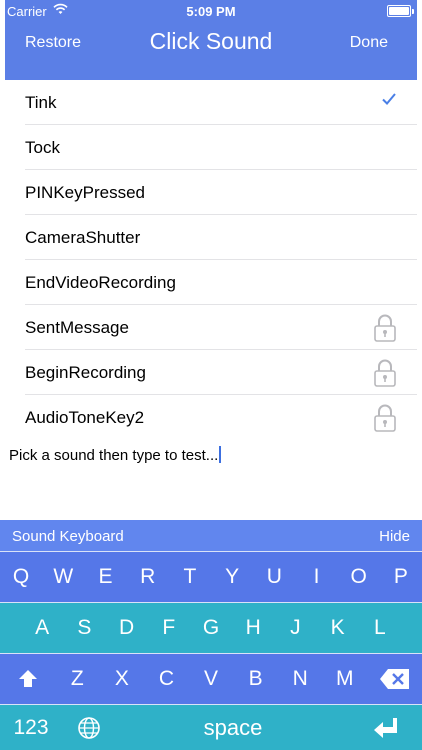  I want to click on globe-key, so click(89, 727).